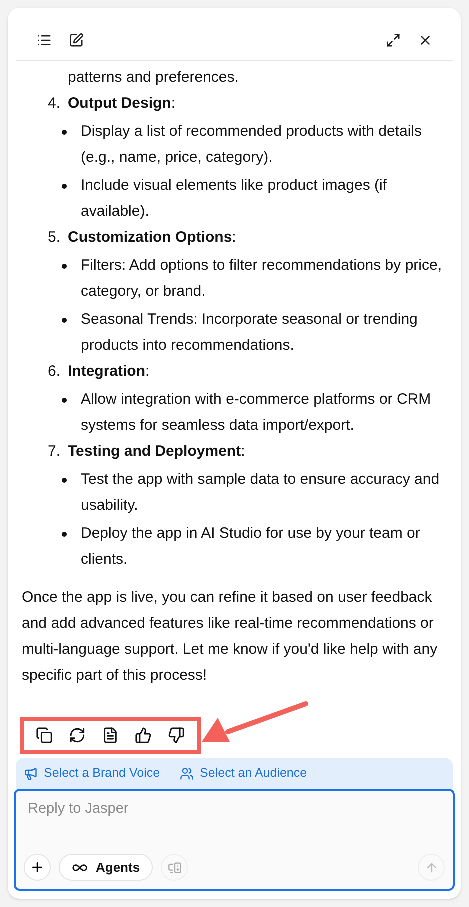  What do you see at coordinates (92, 773) in the screenshot?
I see `brand-voice-button: Select a Brand Voice` at bounding box center [92, 773].